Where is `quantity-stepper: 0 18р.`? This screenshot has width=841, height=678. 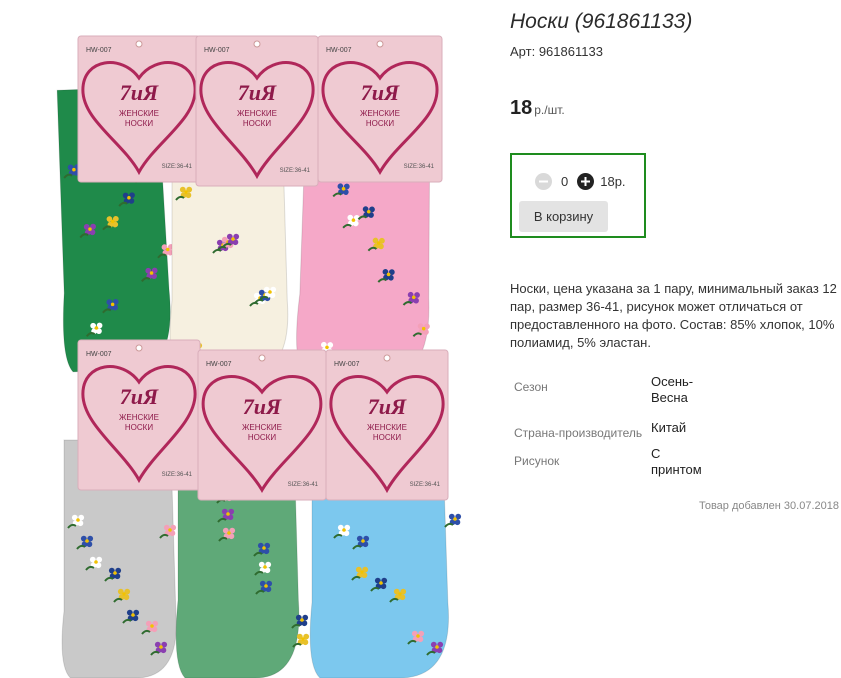
quantity-stepper: 0 18р. is located at coordinates (580, 181).